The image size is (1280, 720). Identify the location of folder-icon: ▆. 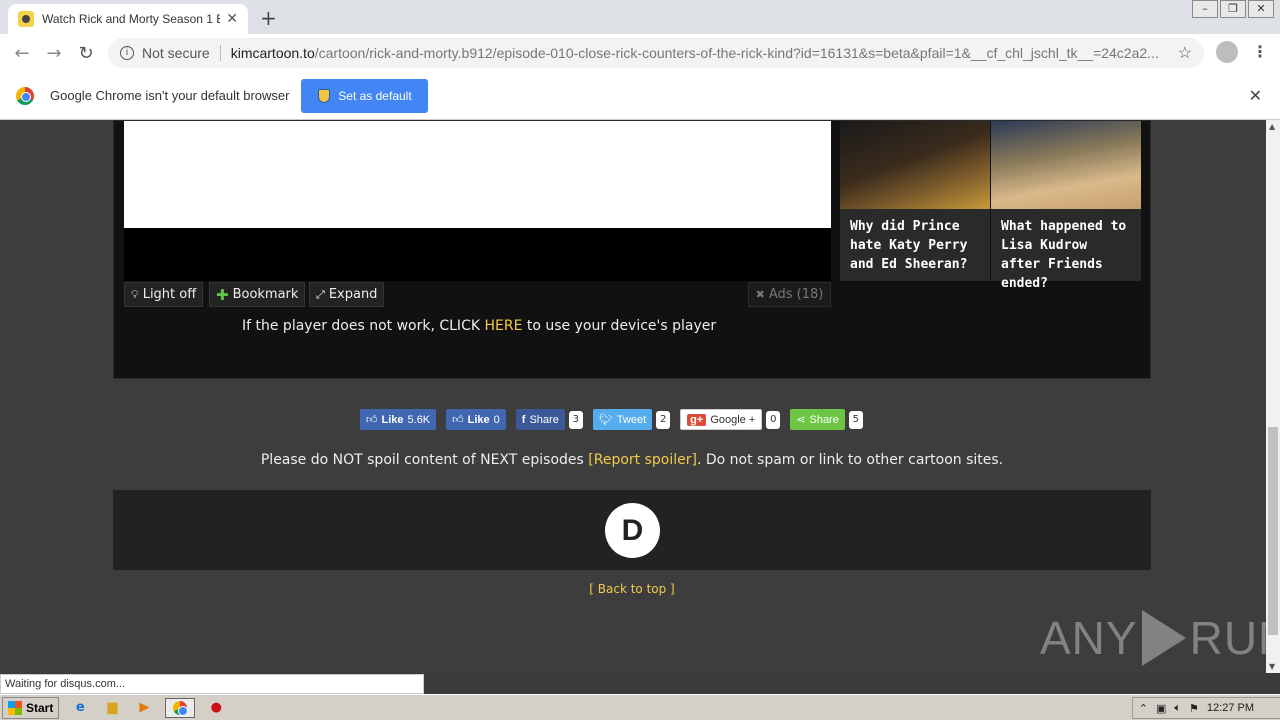
(112, 708).